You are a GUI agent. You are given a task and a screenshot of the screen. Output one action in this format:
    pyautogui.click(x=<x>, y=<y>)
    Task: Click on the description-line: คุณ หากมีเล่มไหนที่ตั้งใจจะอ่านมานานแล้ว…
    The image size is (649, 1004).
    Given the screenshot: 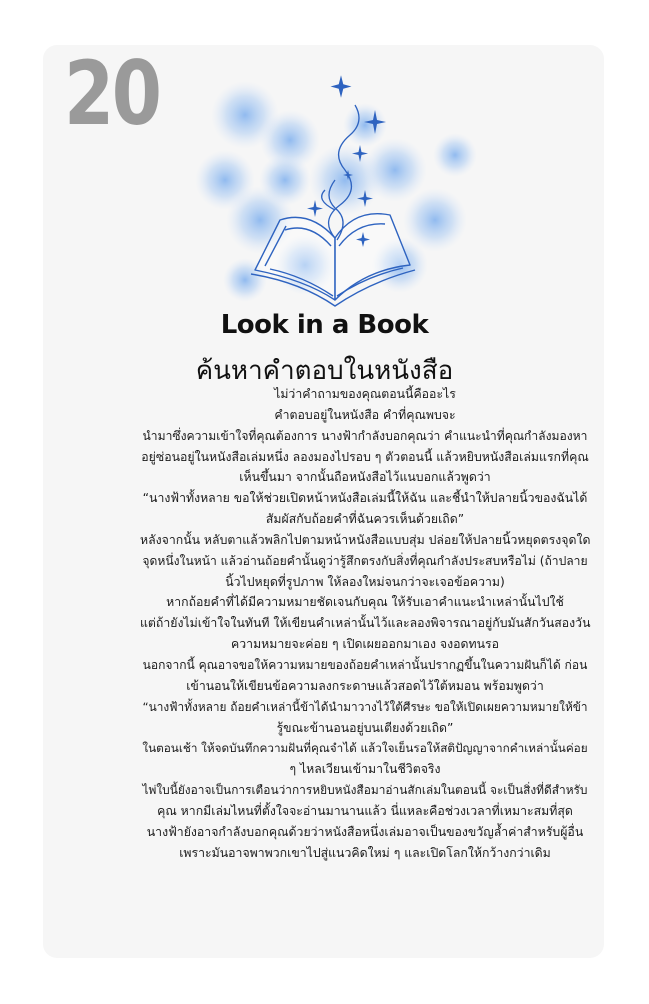 What is the action you would take?
    pyautogui.click(x=365, y=810)
    